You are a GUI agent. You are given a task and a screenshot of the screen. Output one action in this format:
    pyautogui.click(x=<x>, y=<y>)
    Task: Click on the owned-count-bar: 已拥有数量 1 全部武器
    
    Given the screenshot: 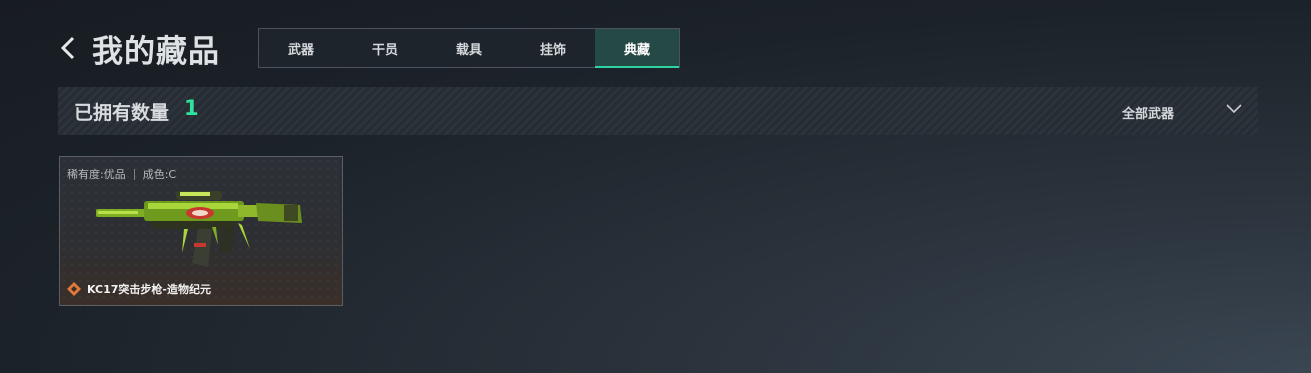 What is the action you would take?
    pyautogui.click(x=658, y=111)
    